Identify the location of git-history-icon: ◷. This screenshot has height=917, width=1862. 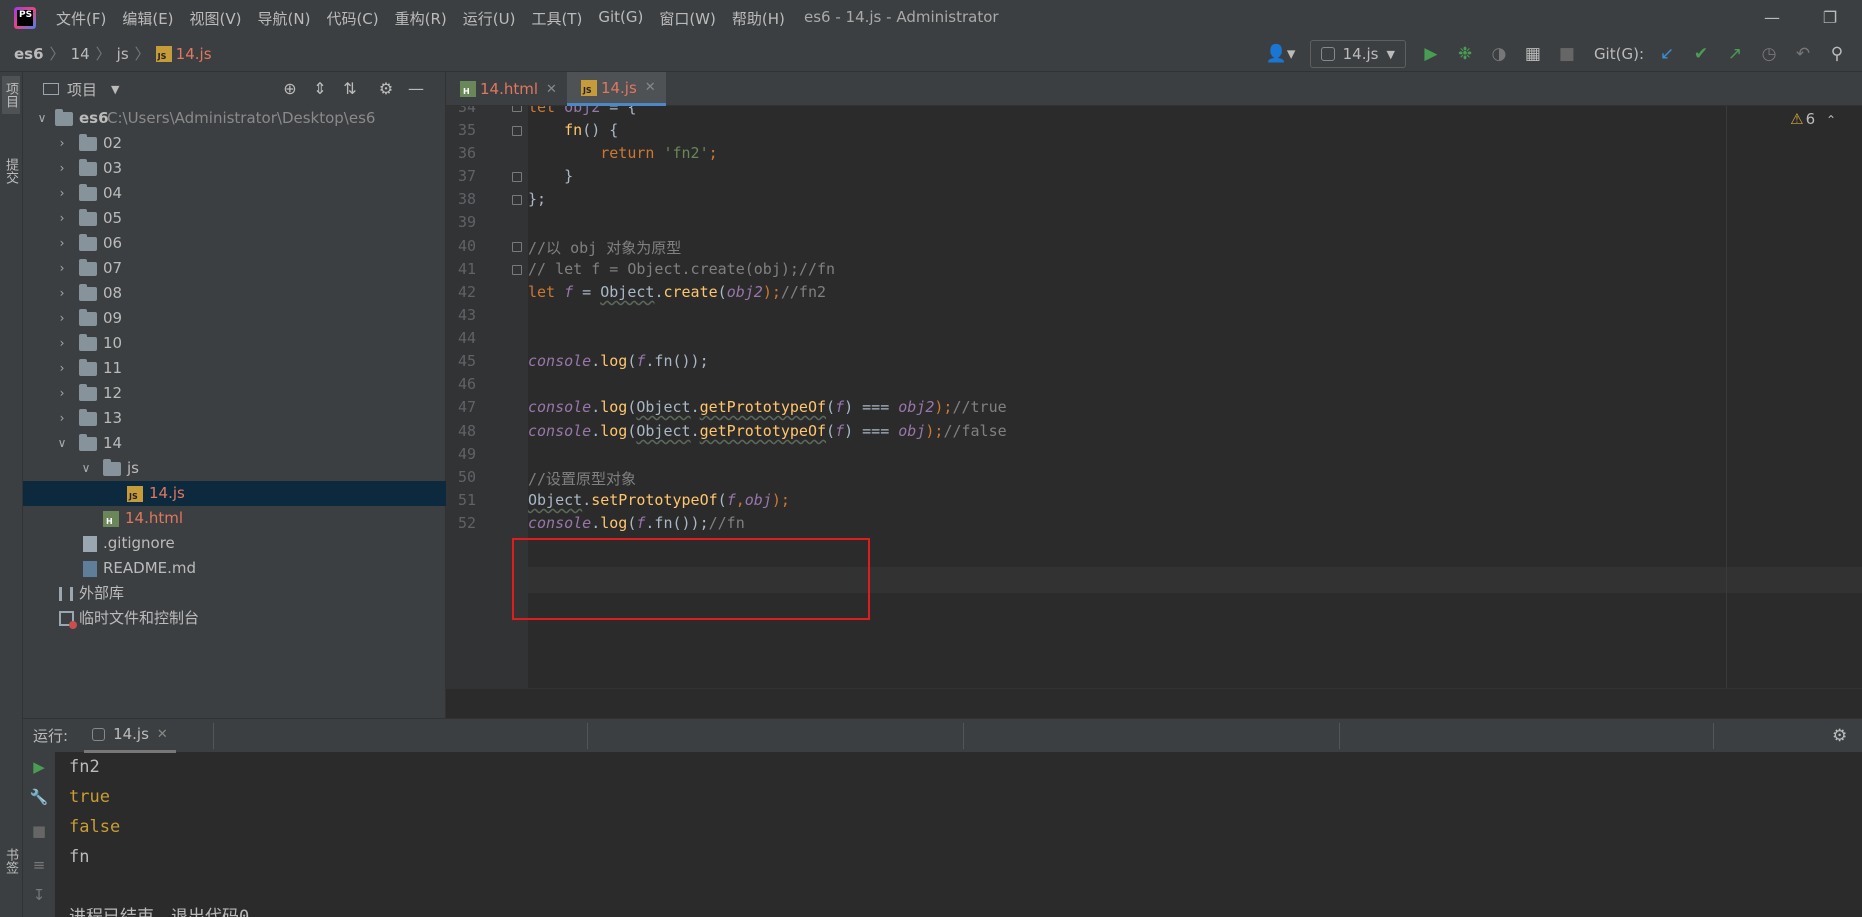
(1769, 54).